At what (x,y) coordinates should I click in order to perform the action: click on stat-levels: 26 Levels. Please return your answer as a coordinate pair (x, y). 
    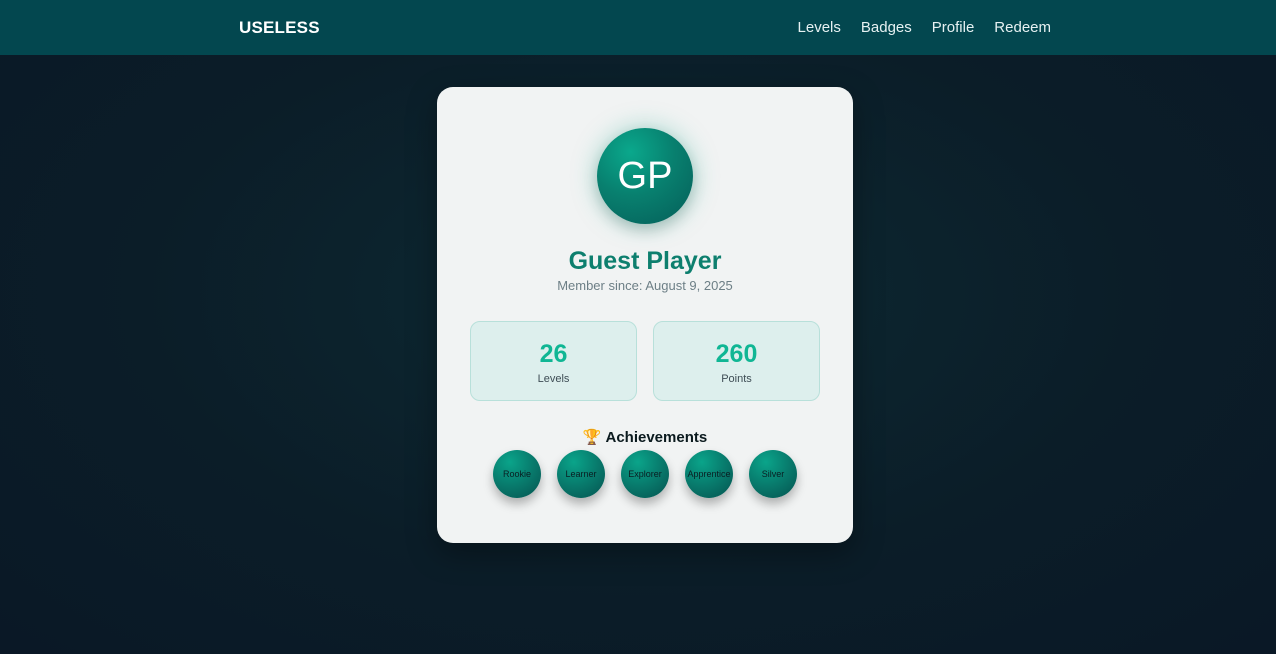
    Looking at the image, I should click on (553, 361).